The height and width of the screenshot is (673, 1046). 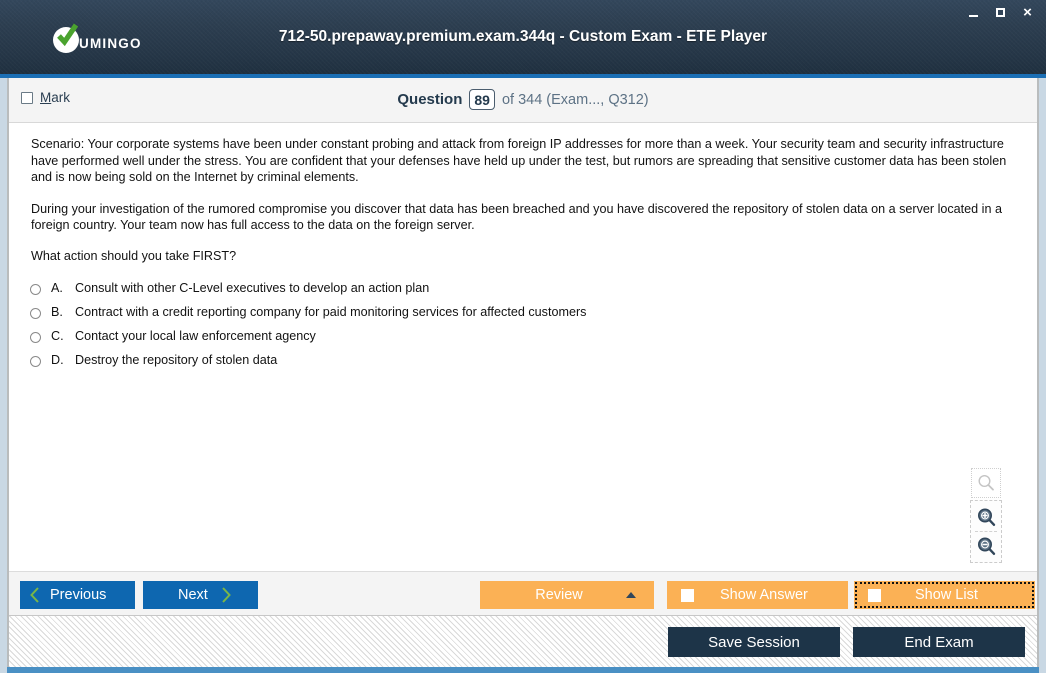 I want to click on close-icon: ×, so click(x=1027, y=12).